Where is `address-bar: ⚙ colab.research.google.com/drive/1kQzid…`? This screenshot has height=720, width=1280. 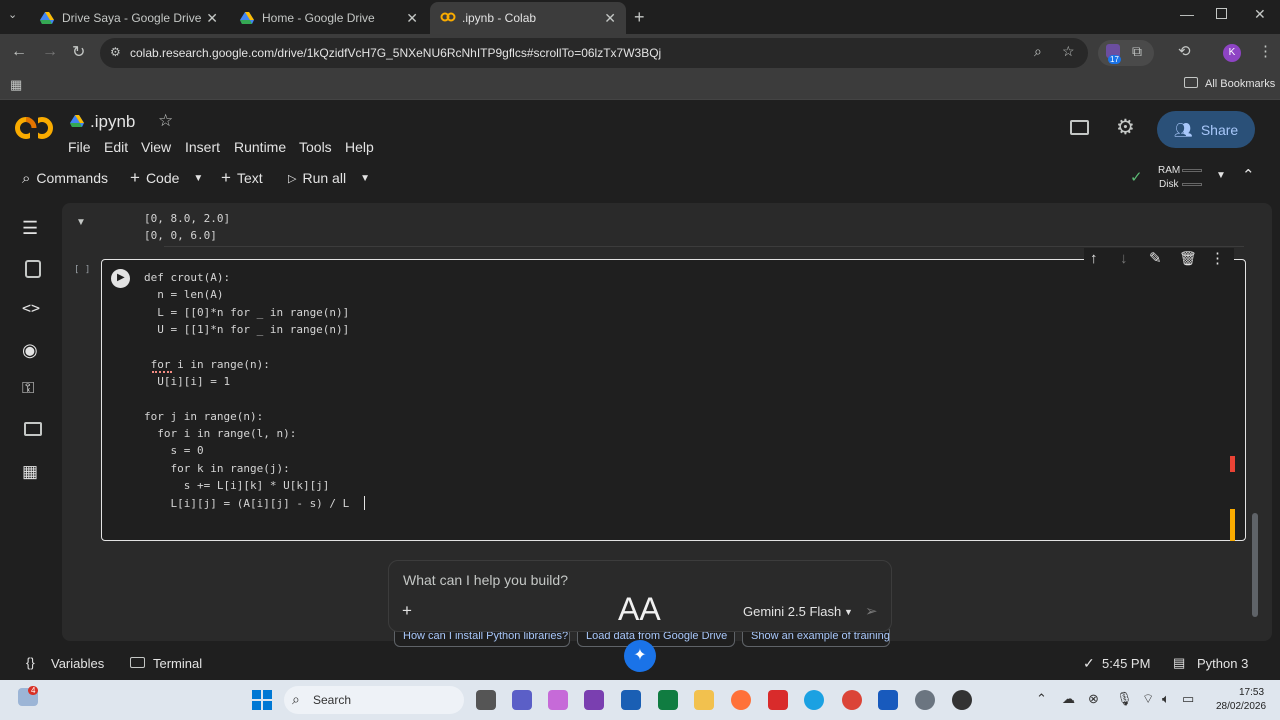
address-bar: ⚙ colab.research.google.com/drive/1kQzid… is located at coordinates (594, 53).